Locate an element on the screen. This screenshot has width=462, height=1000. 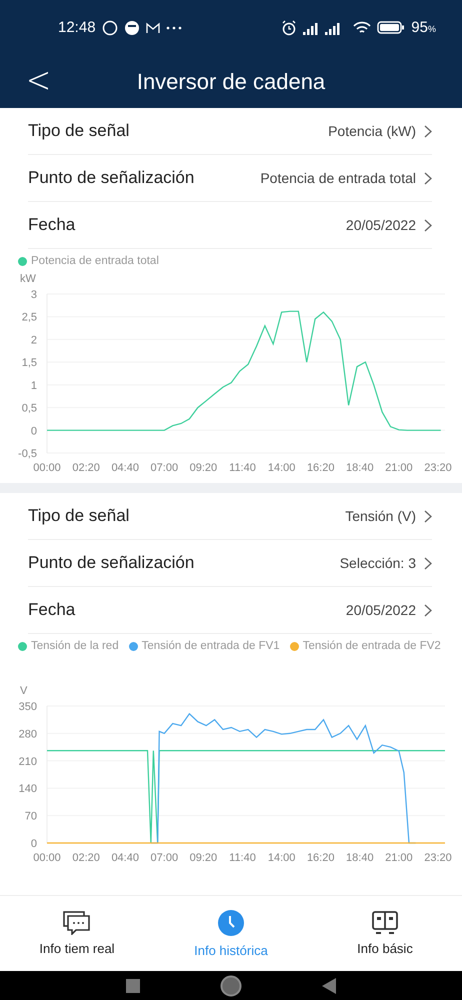
page-title: Inversor de cadena is located at coordinates (231, 81).